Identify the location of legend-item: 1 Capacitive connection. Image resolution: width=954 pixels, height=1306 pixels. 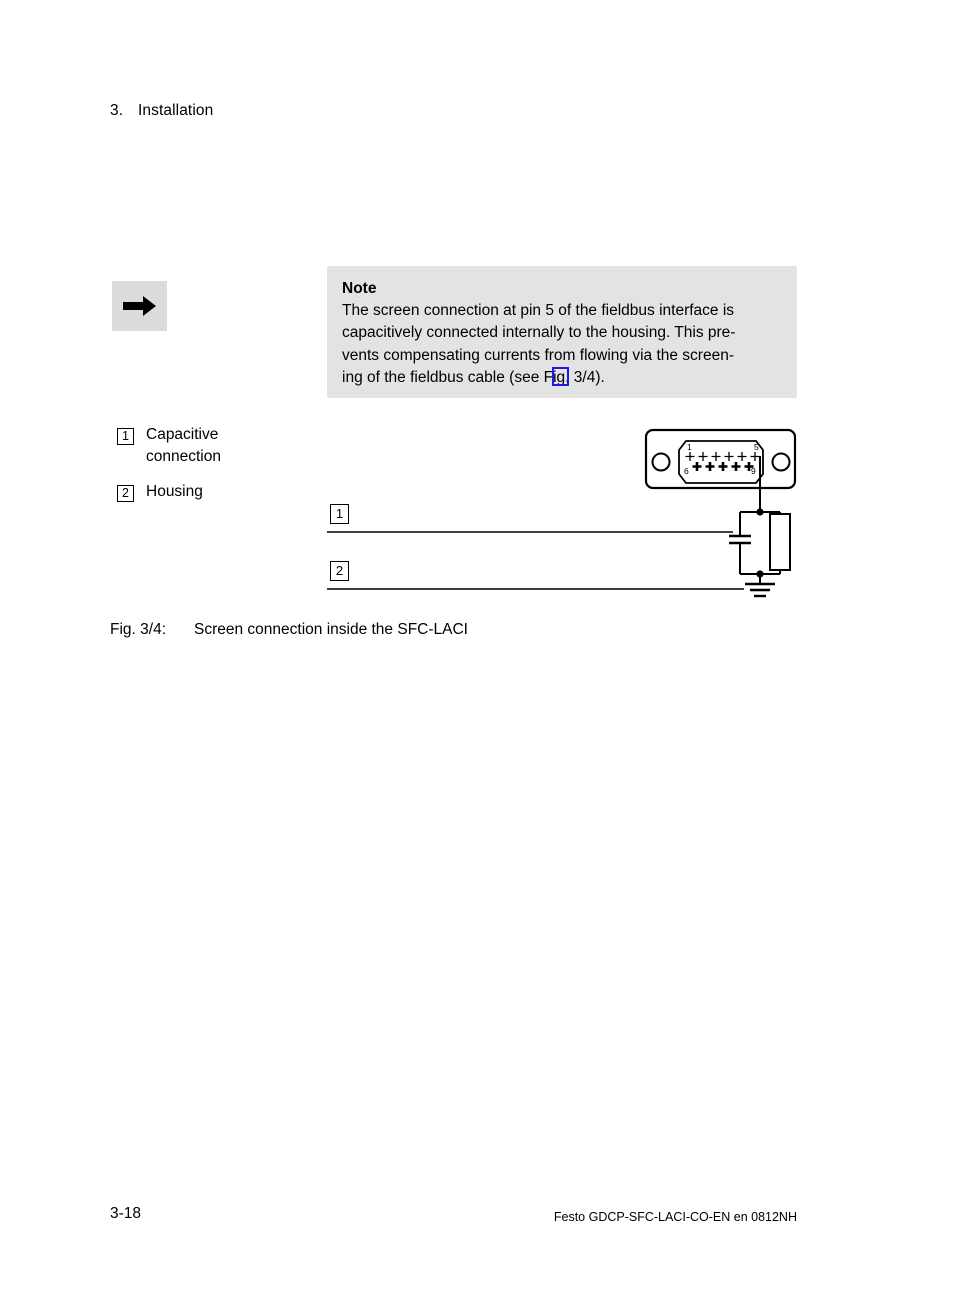
(169, 445).